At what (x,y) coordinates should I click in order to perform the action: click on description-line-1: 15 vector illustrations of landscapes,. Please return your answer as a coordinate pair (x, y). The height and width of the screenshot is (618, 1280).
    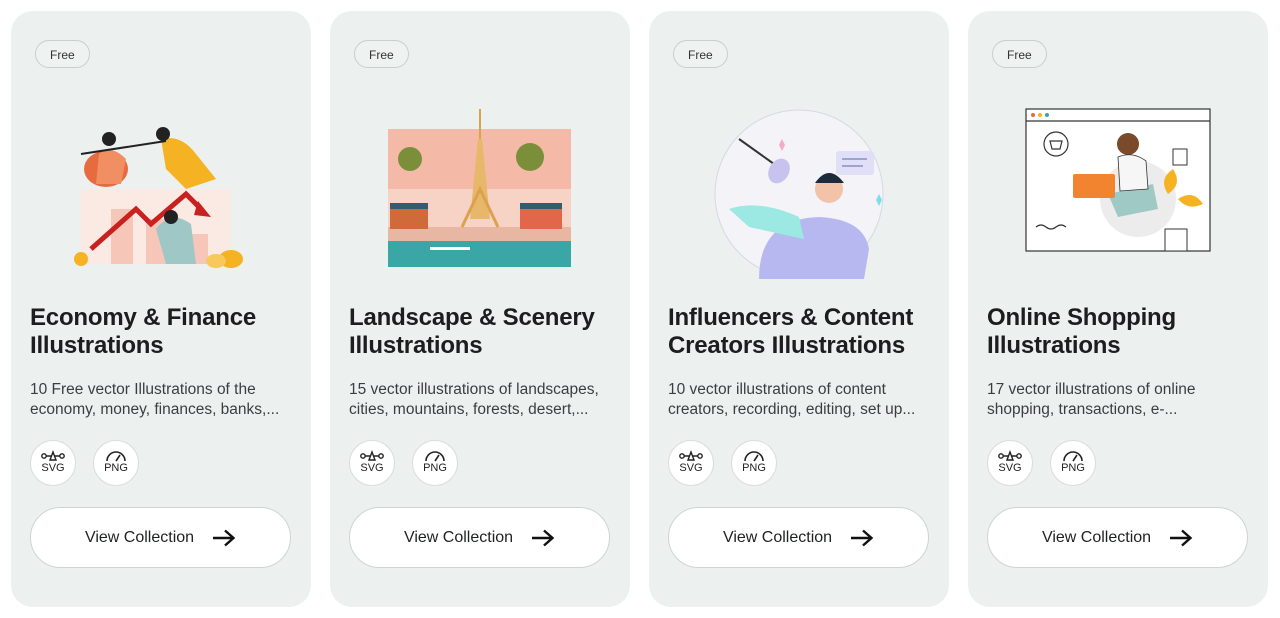
    Looking at the image, I should click on (474, 389).